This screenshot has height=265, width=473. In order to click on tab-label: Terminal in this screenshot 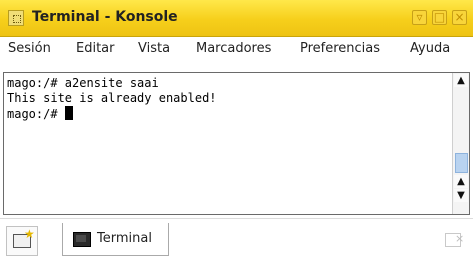, I will do `click(124, 238)`.